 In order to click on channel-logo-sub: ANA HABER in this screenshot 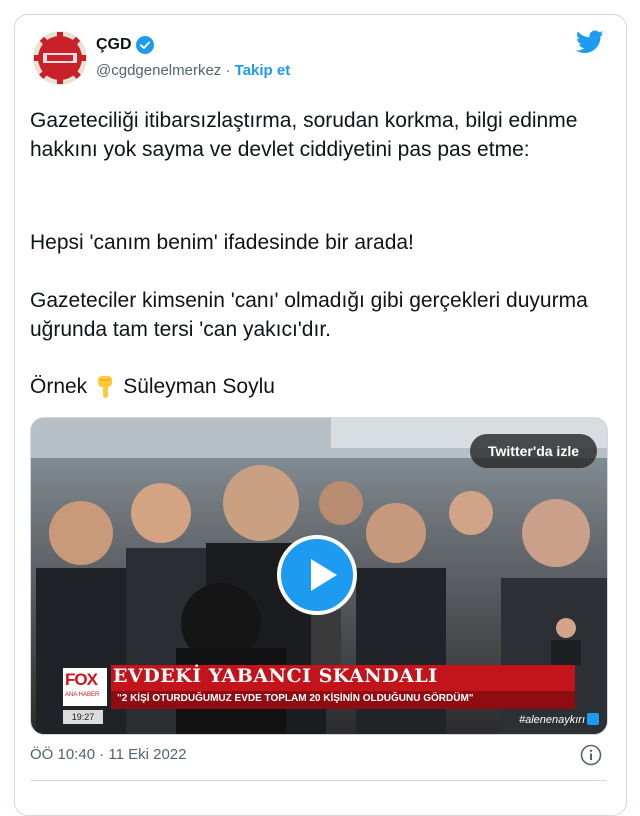, I will do `click(82, 695)`.